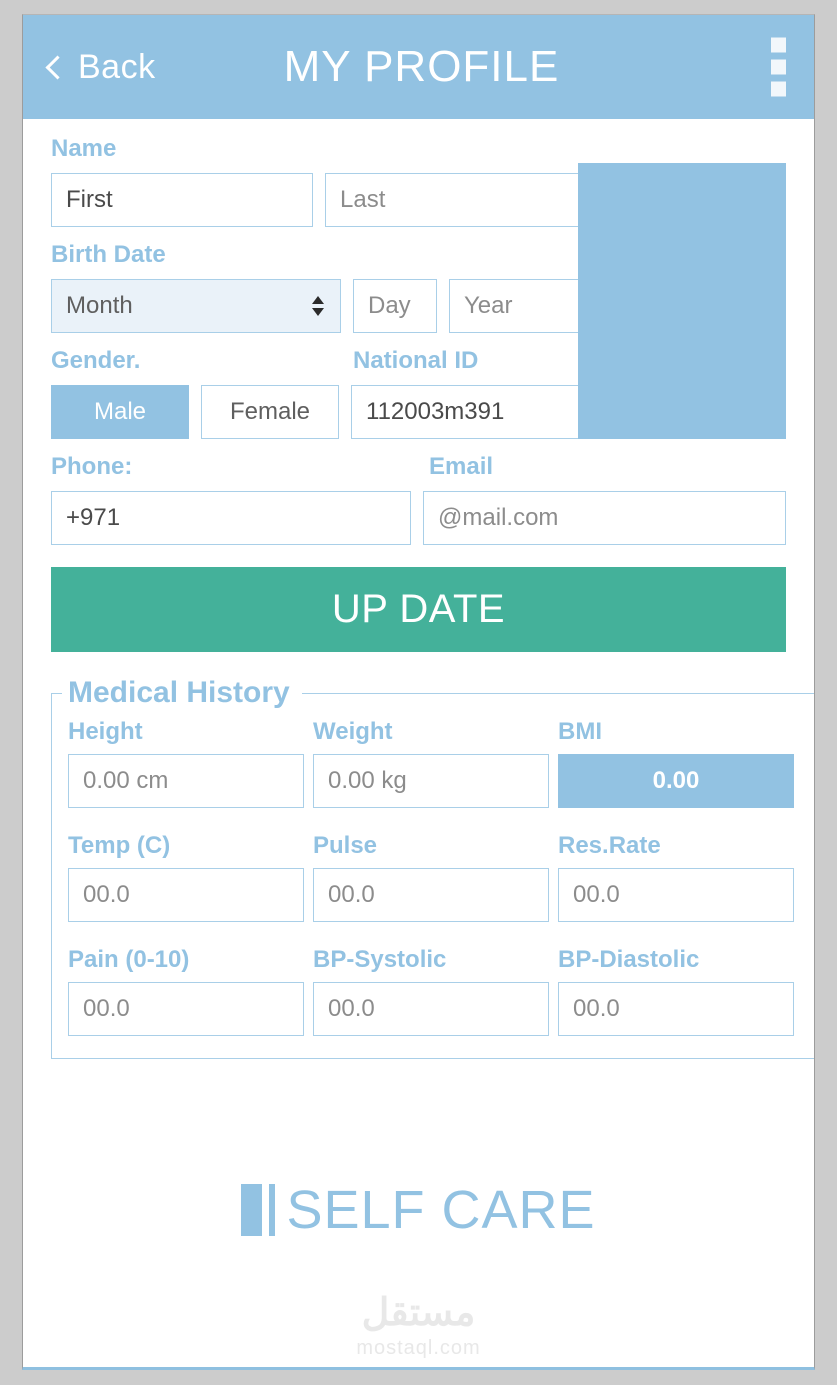 Image resolution: width=837 pixels, height=1385 pixels. I want to click on height-label: Height, so click(105, 731).